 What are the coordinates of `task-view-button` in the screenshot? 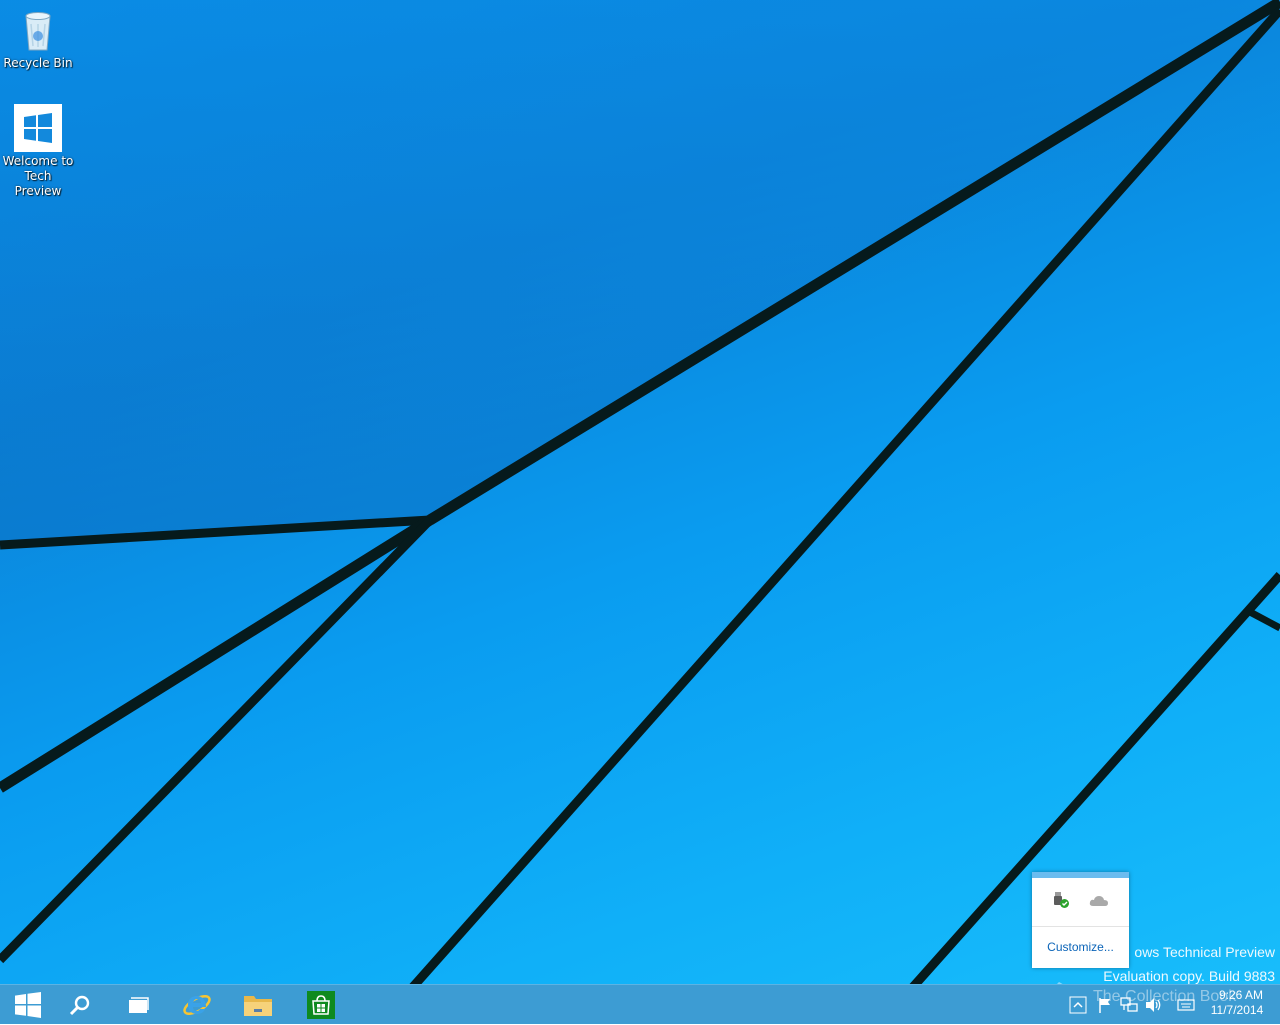 It's located at (138, 1005).